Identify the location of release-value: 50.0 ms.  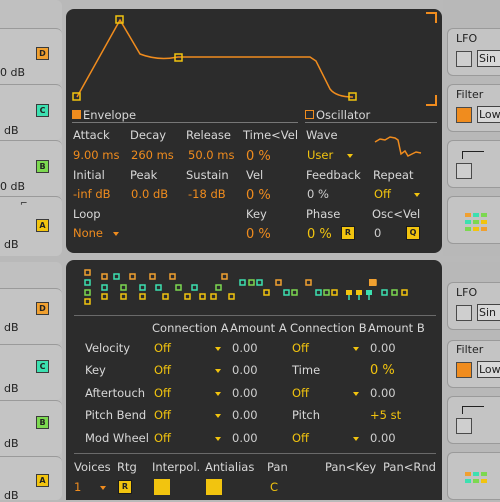
(211, 155).